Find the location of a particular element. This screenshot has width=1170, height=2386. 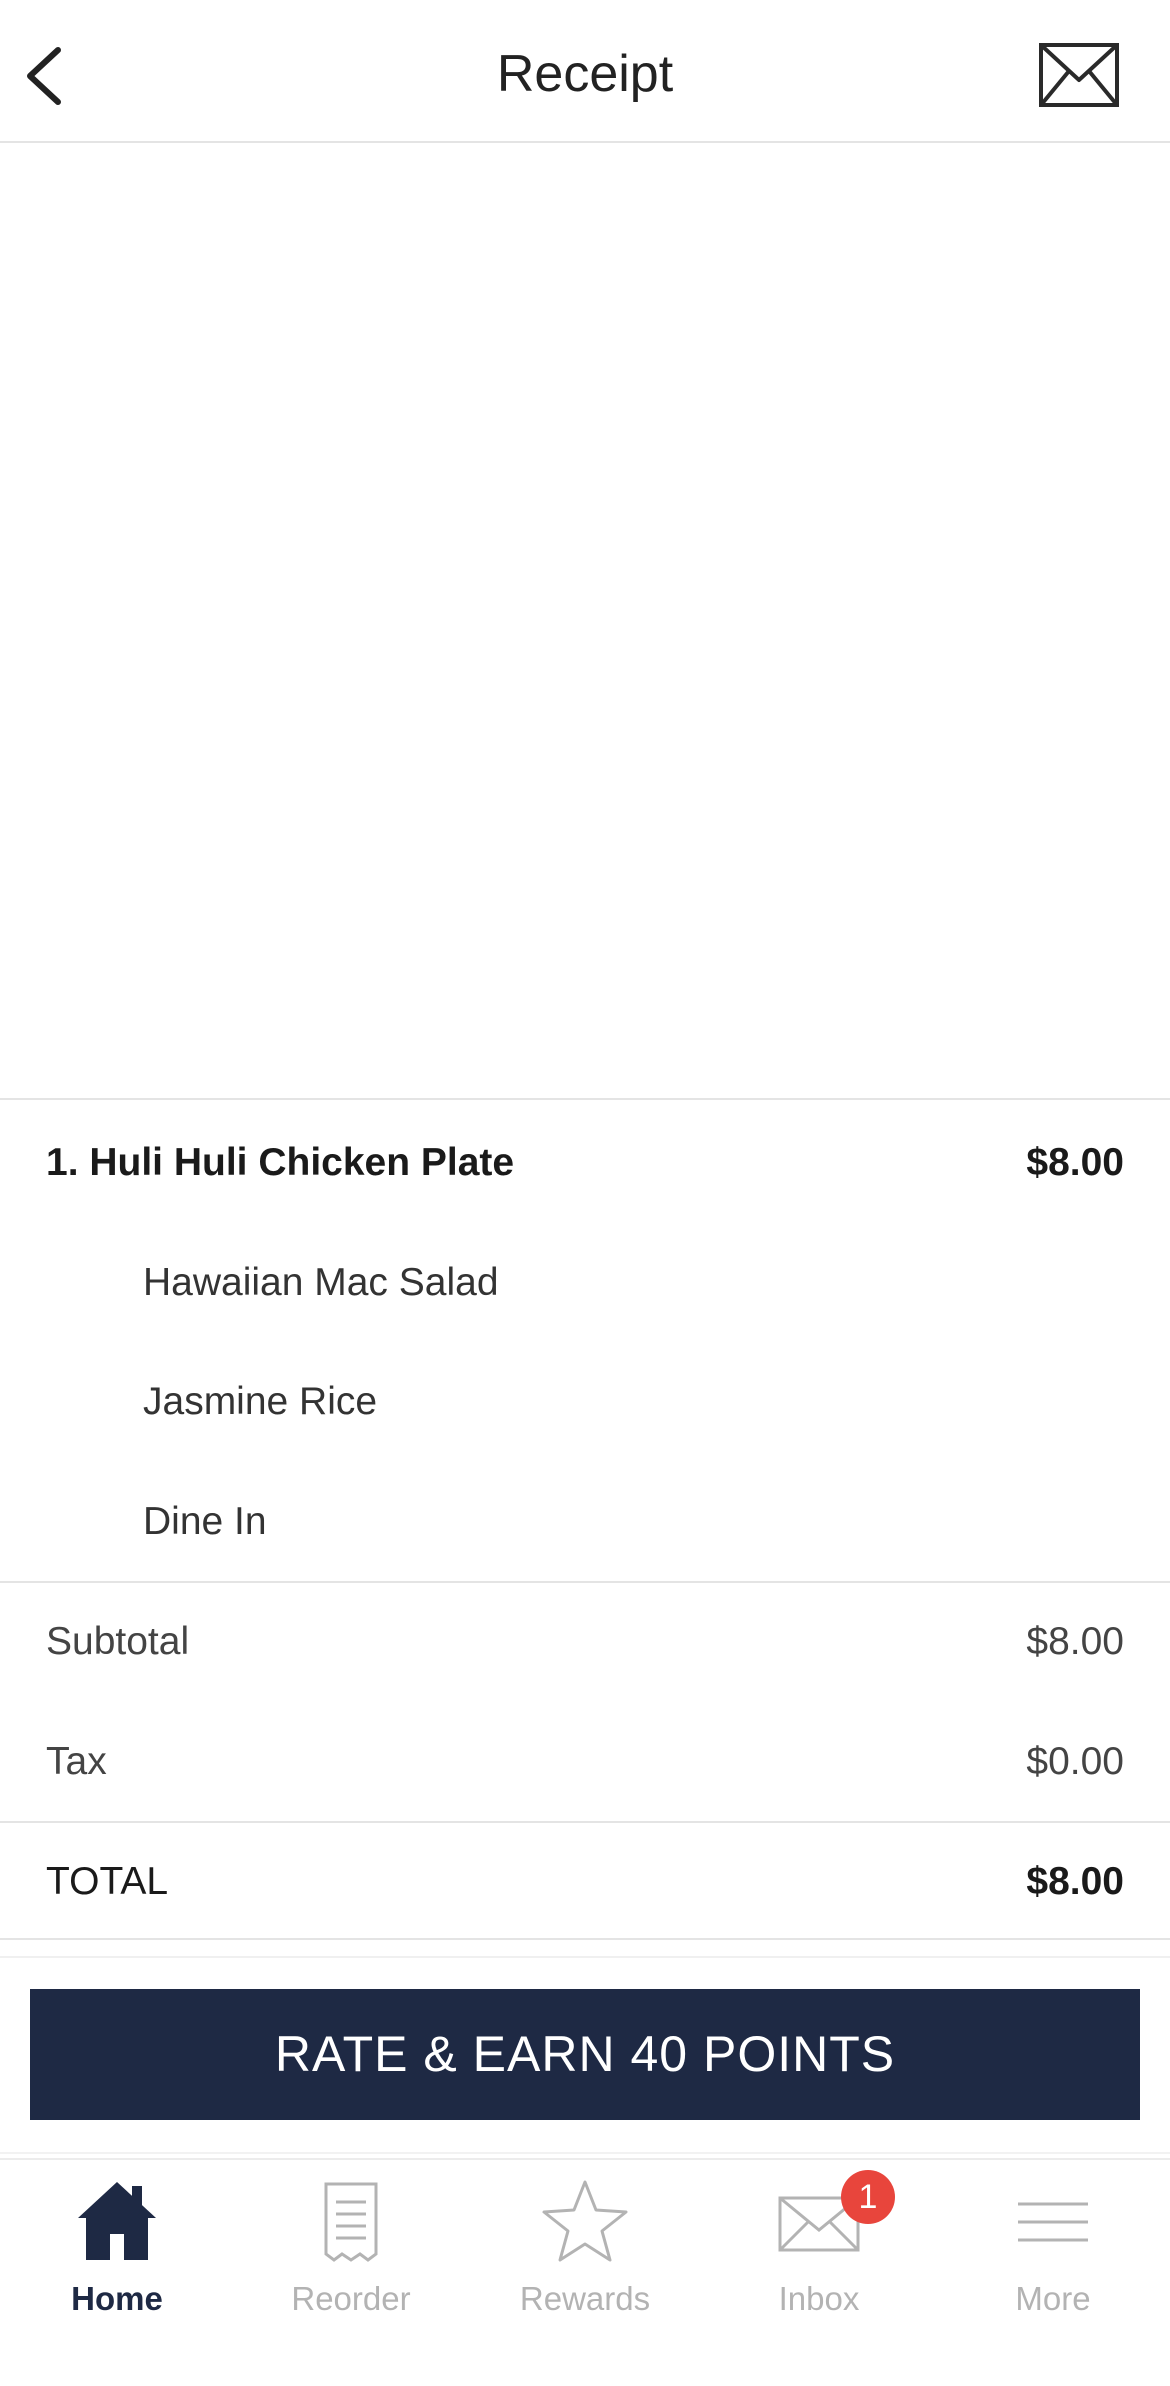

tax-label: Tax is located at coordinates (76, 1761).